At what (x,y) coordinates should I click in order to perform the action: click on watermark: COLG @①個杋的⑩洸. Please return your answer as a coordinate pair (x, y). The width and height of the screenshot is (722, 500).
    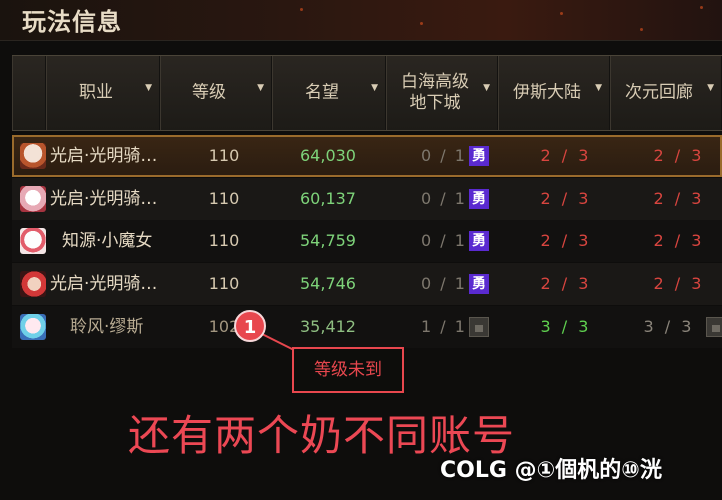
    Looking at the image, I should click on (551, 470).